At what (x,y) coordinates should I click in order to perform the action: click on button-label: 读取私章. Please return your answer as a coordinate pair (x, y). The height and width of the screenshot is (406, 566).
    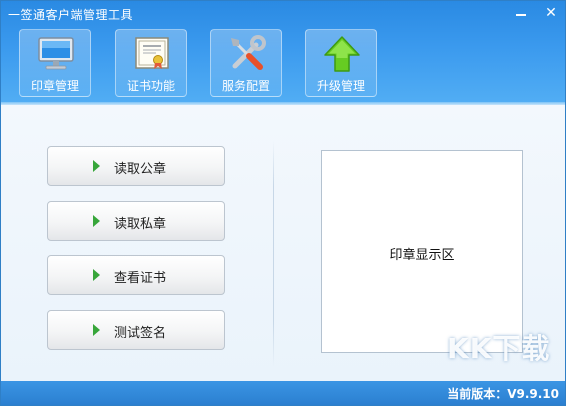
    Looking at the image, I should click on (140, 224).